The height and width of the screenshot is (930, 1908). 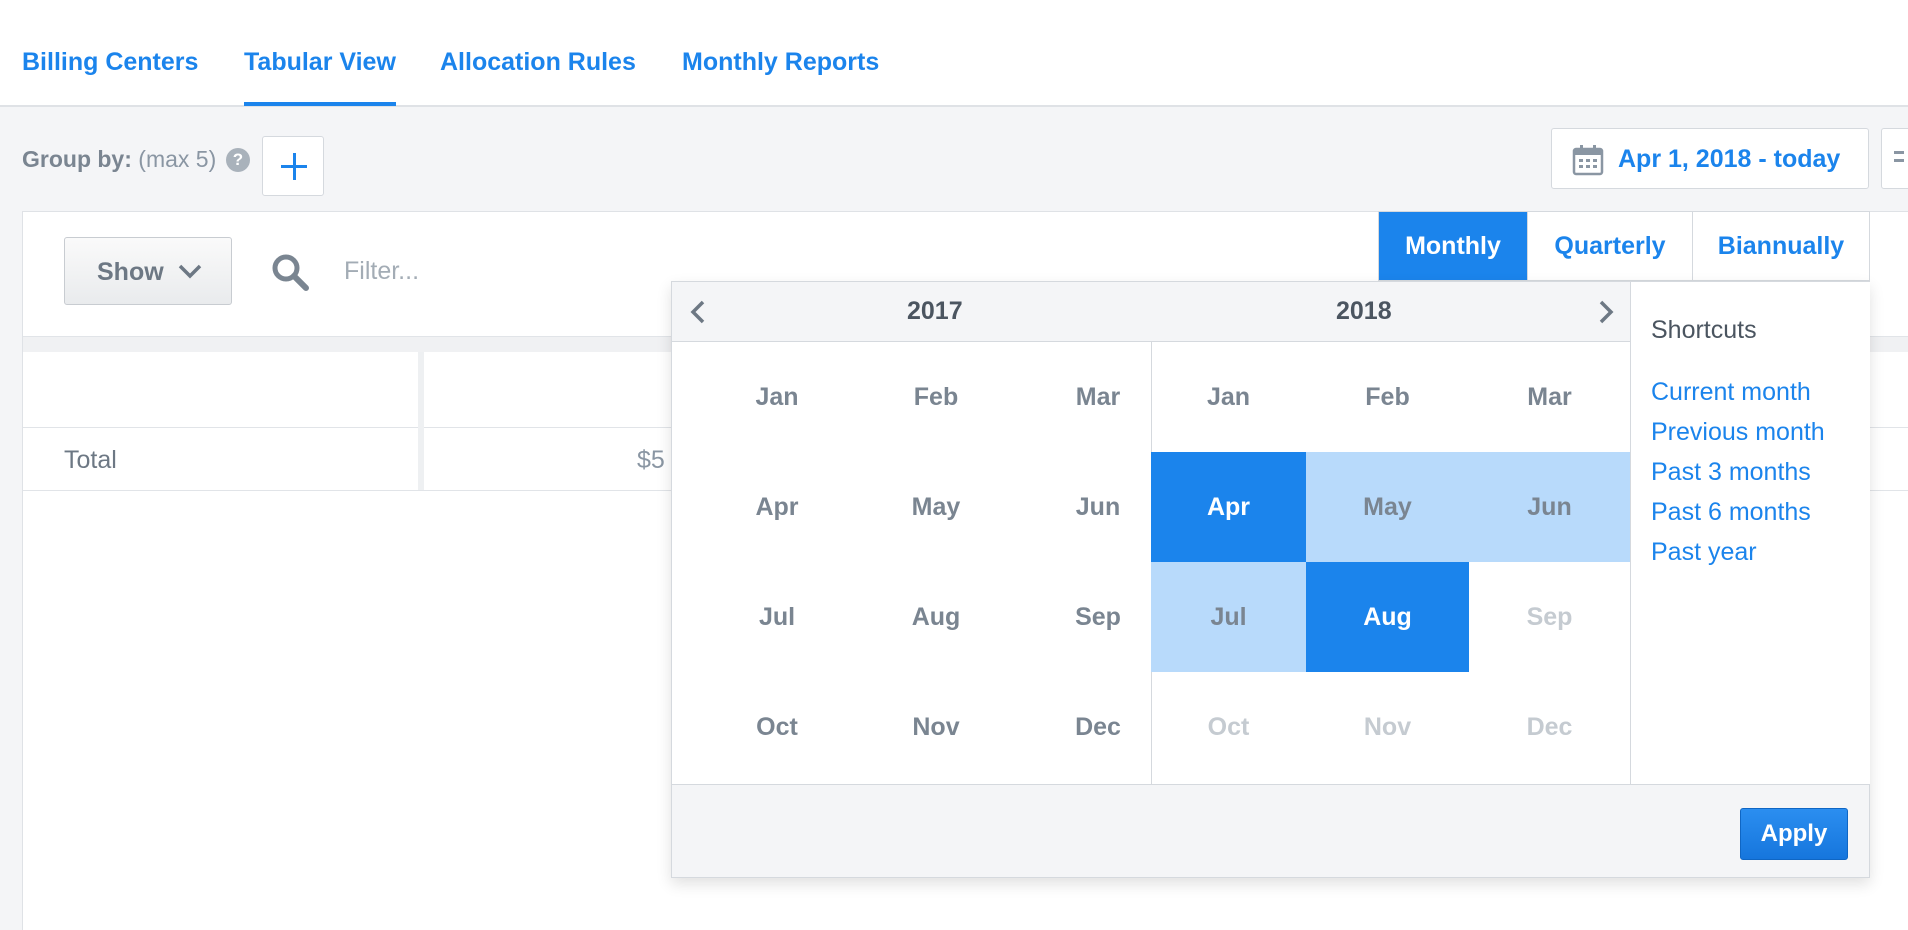 I want to click on chevron-down-icon, so click(x=190, y=271).